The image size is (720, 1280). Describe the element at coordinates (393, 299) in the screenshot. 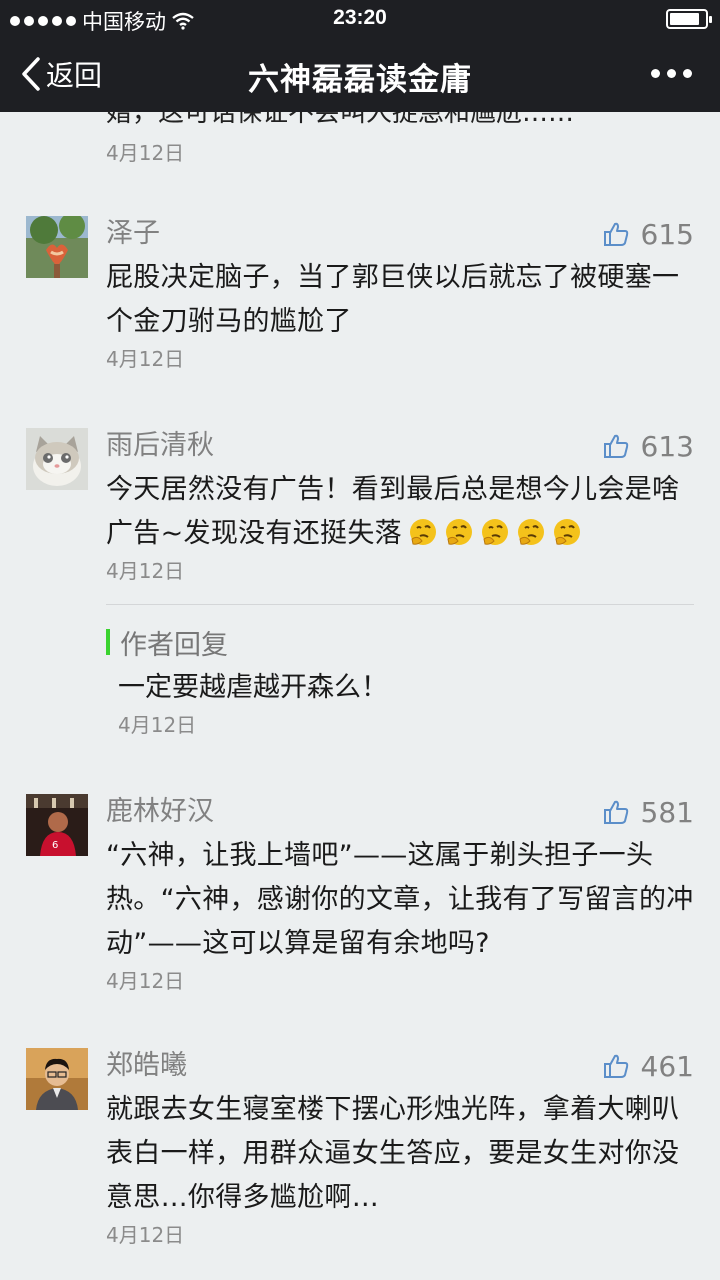

I see `comment-text: 屁股决定脑子，当了郭巨侠以后就忘了被硬塞一个金刀驸马的尴尬了` at that location.